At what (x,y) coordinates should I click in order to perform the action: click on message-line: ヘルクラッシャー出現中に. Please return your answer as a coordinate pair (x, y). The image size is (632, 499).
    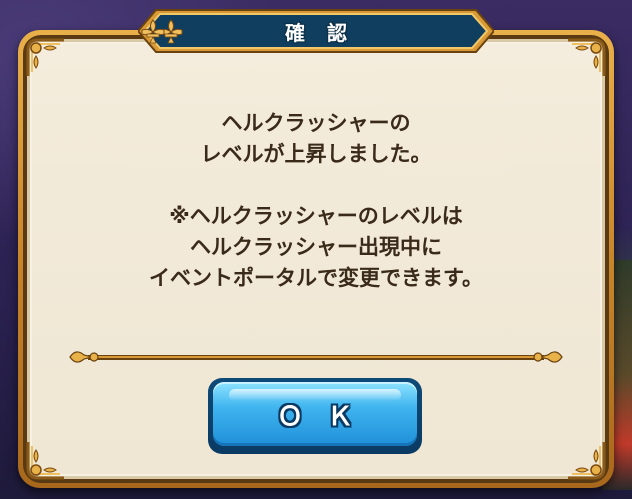
    Looking at the image, I should click on (316, 247).